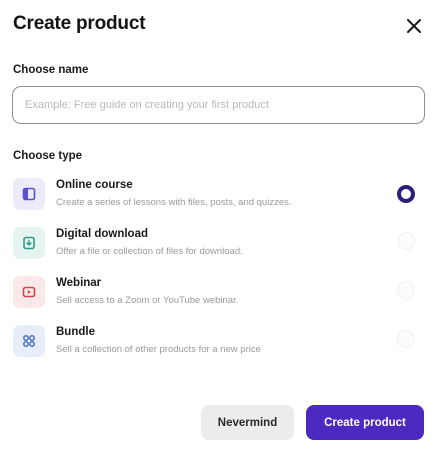 This screenshot has width=444, height=457. I want to click on webinar-icon, so click(29, 292).